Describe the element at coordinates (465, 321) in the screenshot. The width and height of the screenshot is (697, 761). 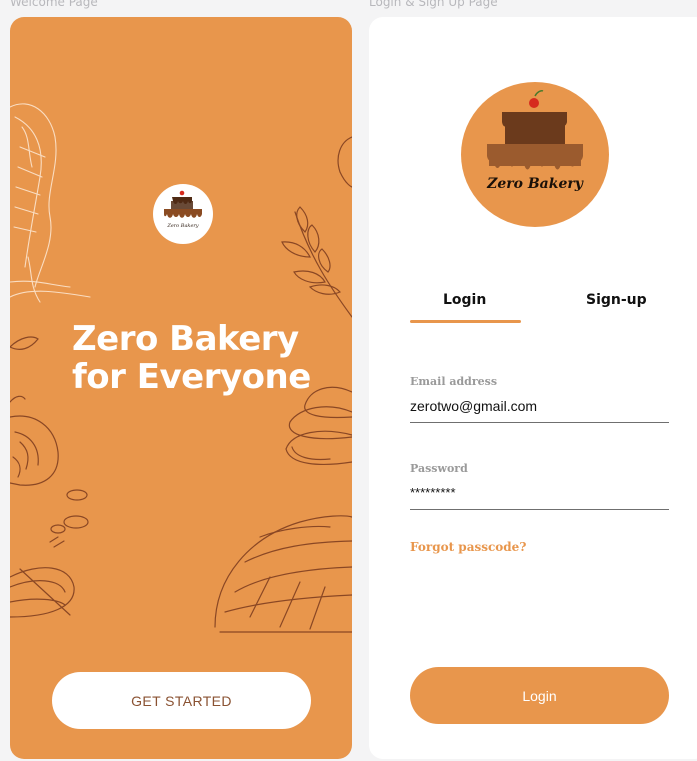
I see `active-tab-indicator` at that location.